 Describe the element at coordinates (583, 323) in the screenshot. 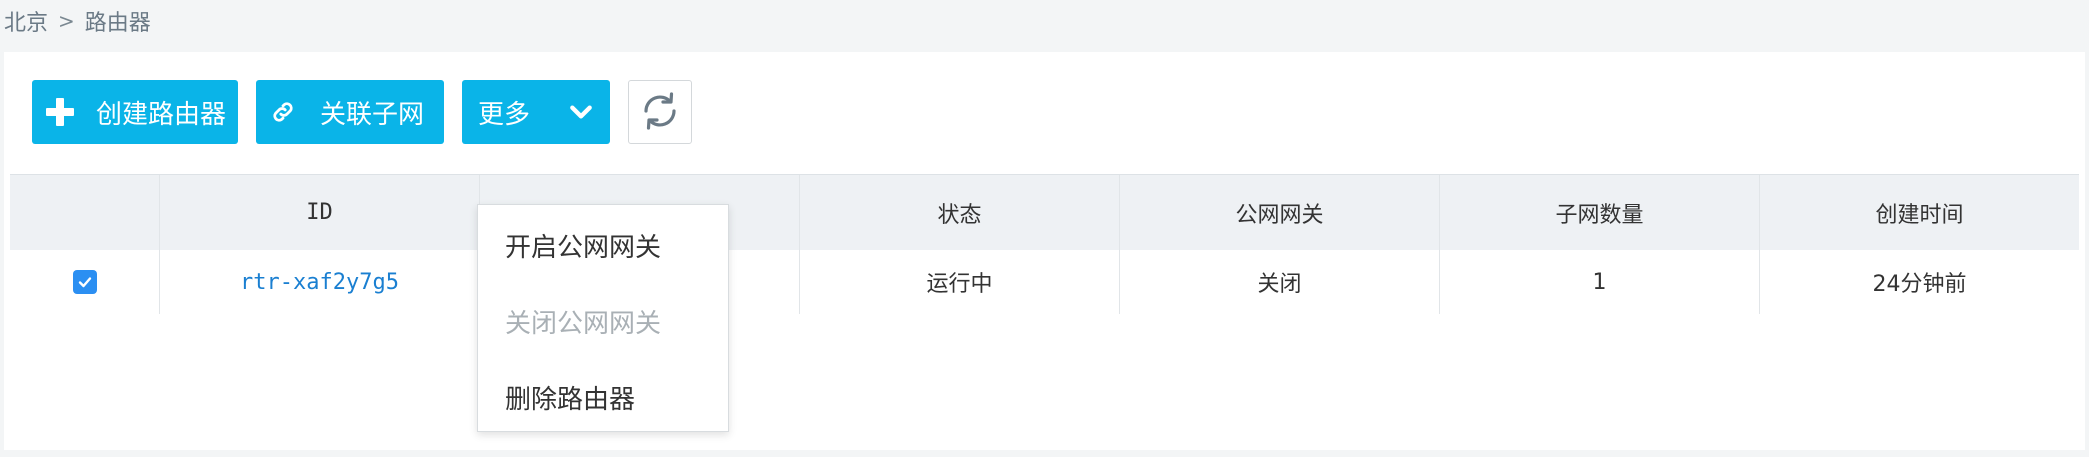

I see `menu-item-disable-gateway: 关闭公网网关` at that location.